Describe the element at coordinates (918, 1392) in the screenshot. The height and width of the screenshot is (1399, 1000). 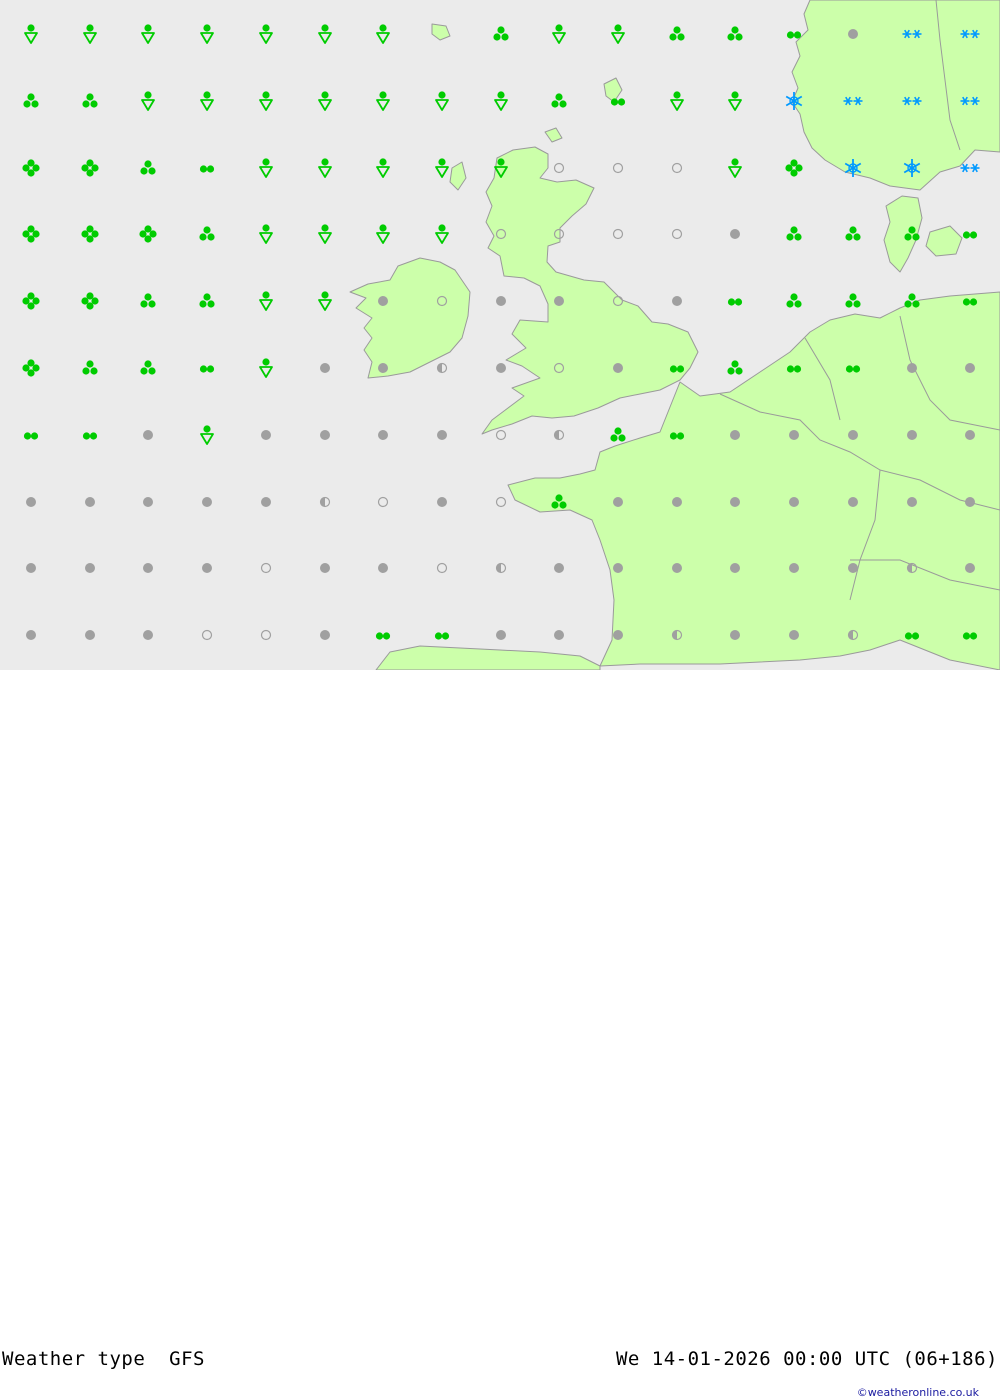
I see `site-credit: ©weatheronline.co.uk` at that location.